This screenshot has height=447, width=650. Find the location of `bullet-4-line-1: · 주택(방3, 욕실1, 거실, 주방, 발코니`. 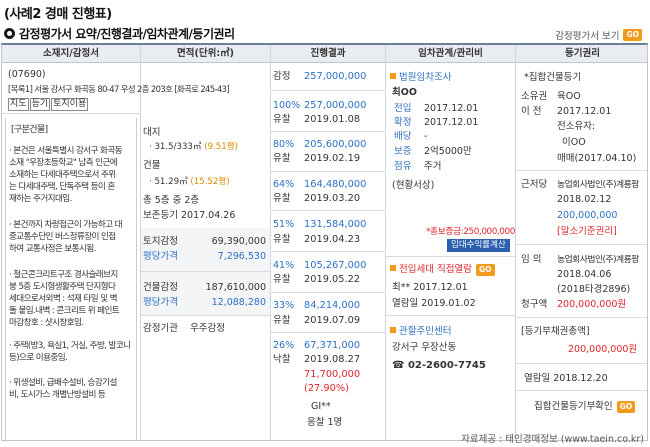

bullet-4-line-1: · 주택(방3, 욕실1, 거실, 주방, 발코니 is located at coordinates (70, 346).